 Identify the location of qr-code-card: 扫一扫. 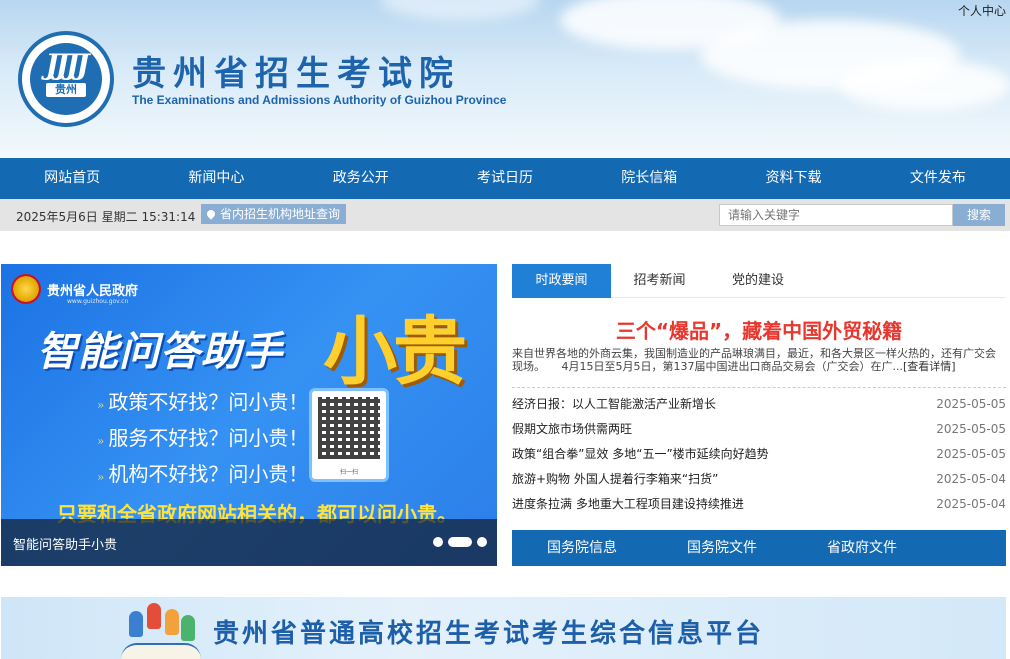
(349, 435).